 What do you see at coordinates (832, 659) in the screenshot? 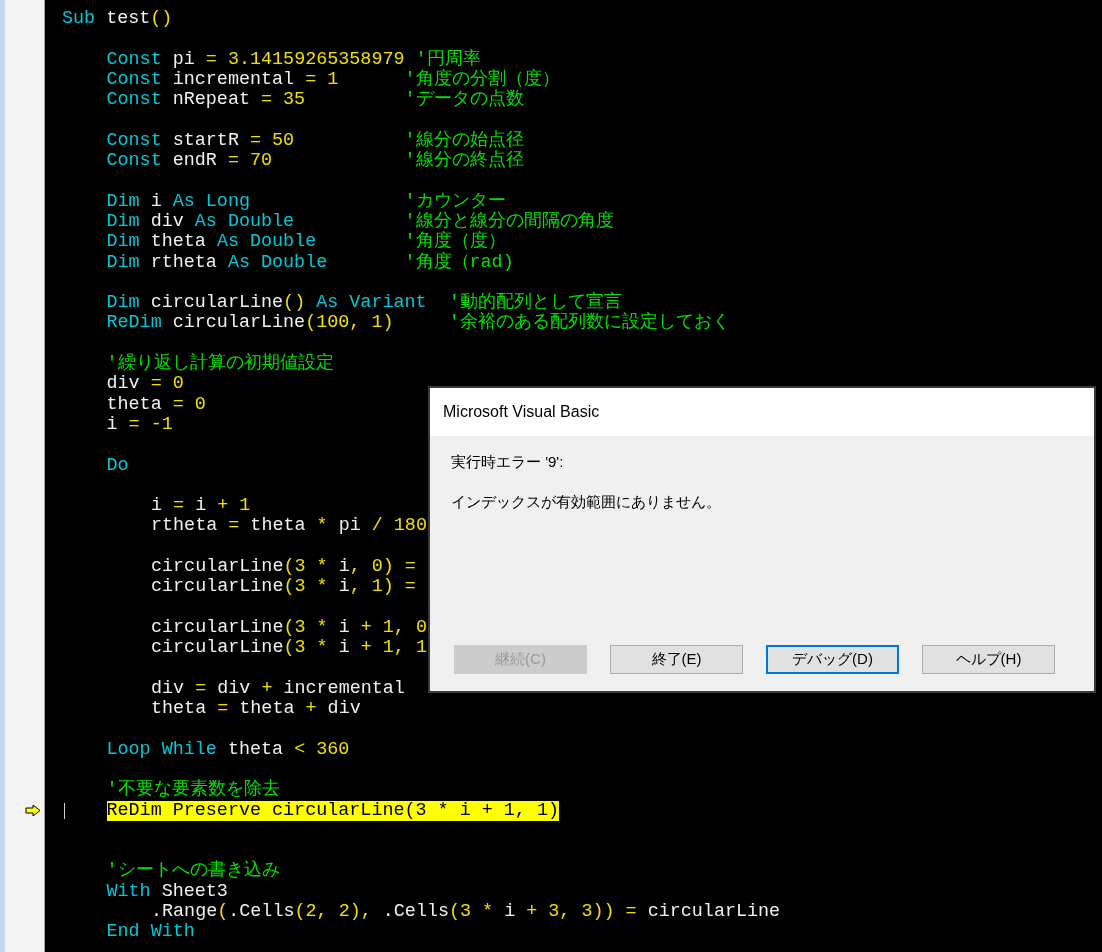
I see `dialog-button: デバッグ(D)` at bounding box center [832, 659].